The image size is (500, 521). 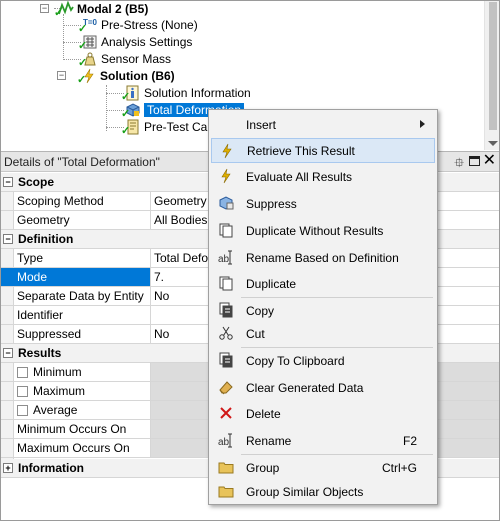 I want to click on menu-item-copy: Copy, so click(x=323, y=310).